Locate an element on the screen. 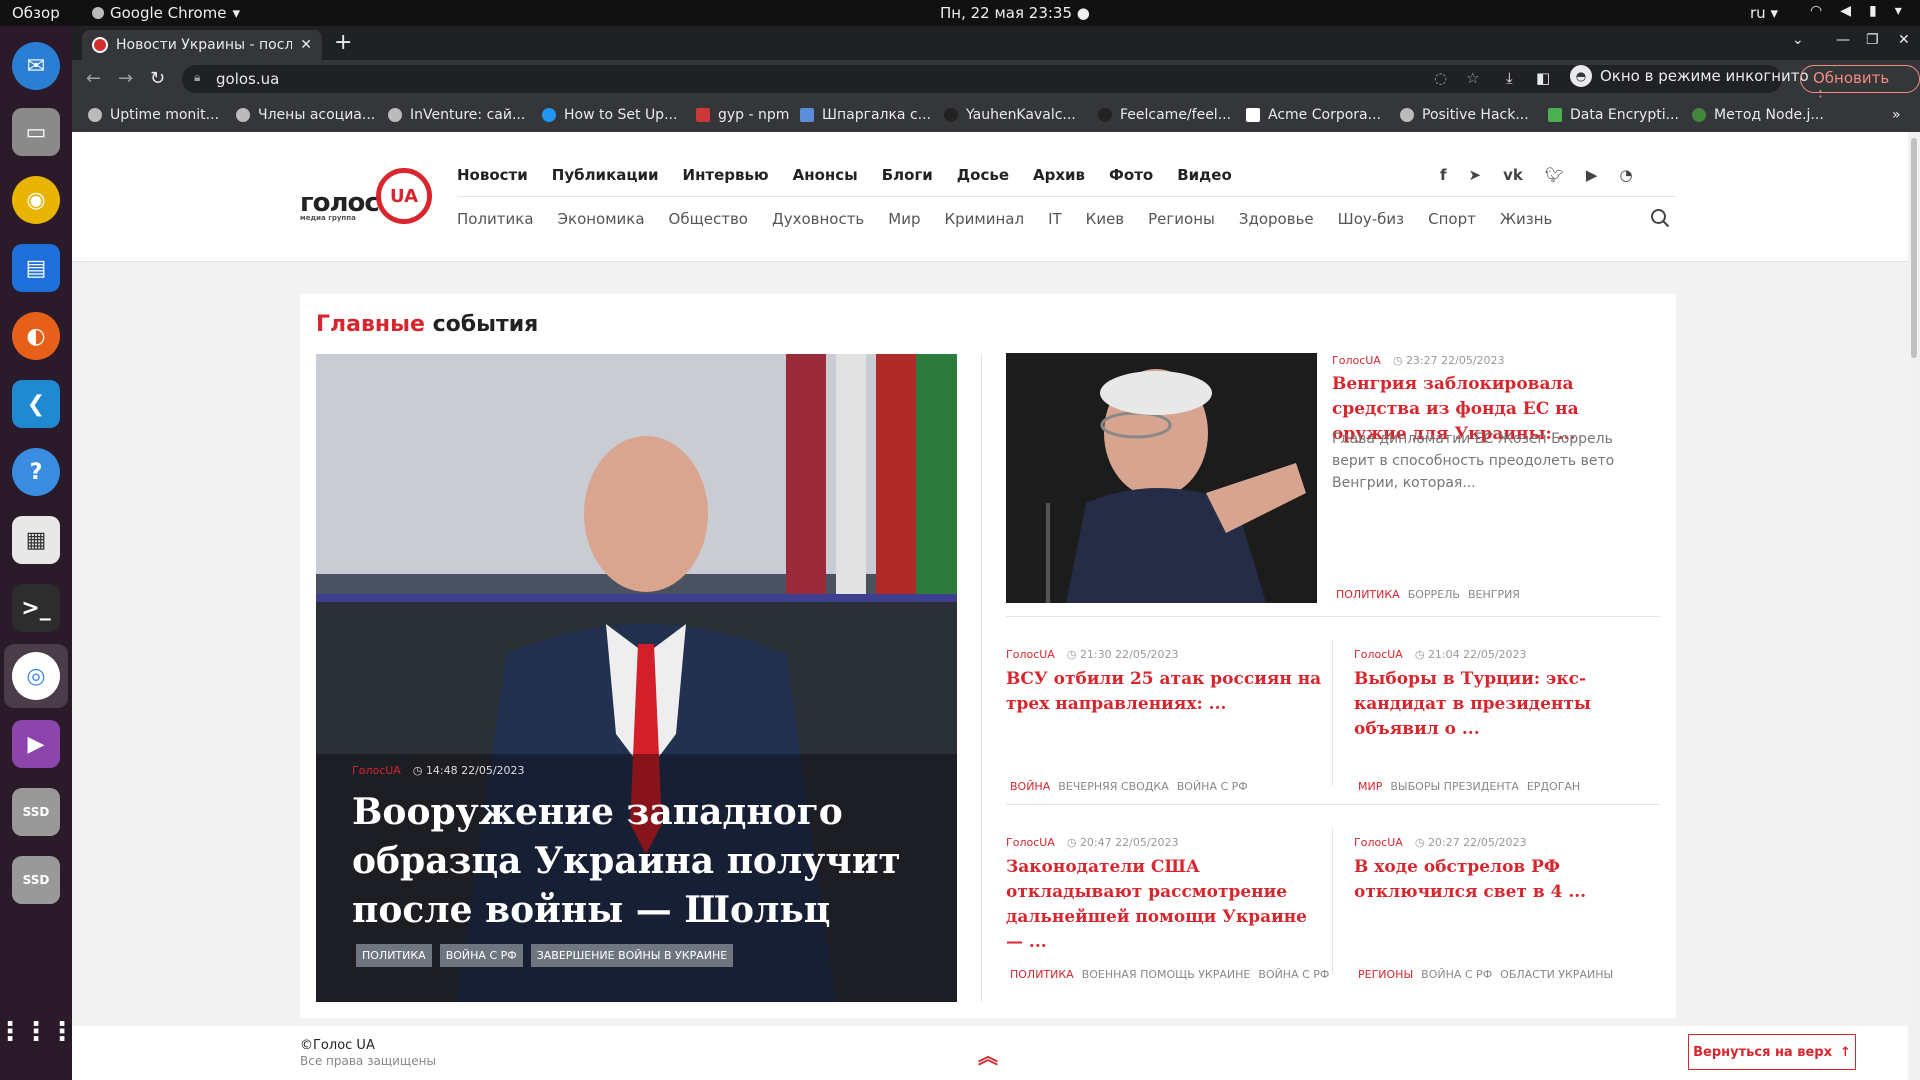 This screenshot has width=1920, height=1080. chrome-icon: ◎ is located at coordinates (36, 676).